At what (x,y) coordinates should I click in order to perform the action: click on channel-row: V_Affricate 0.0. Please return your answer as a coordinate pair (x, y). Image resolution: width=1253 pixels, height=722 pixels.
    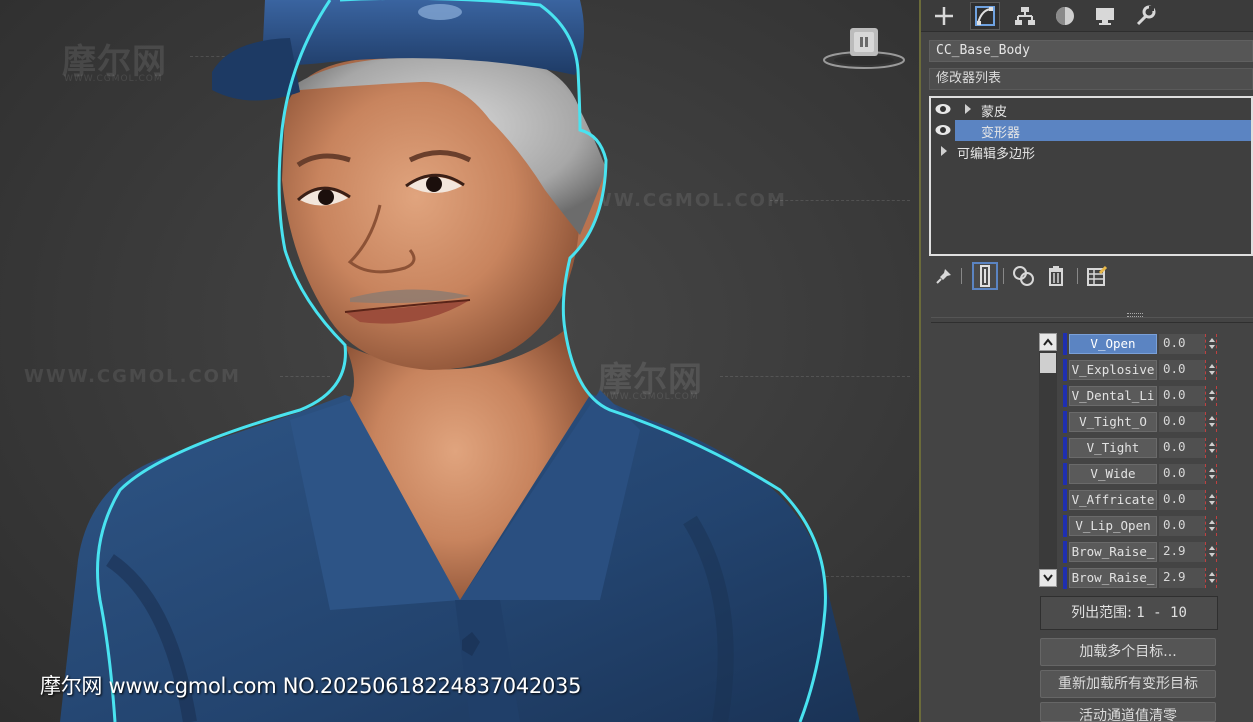
    Looking at the image, I should click on (1143, 500).